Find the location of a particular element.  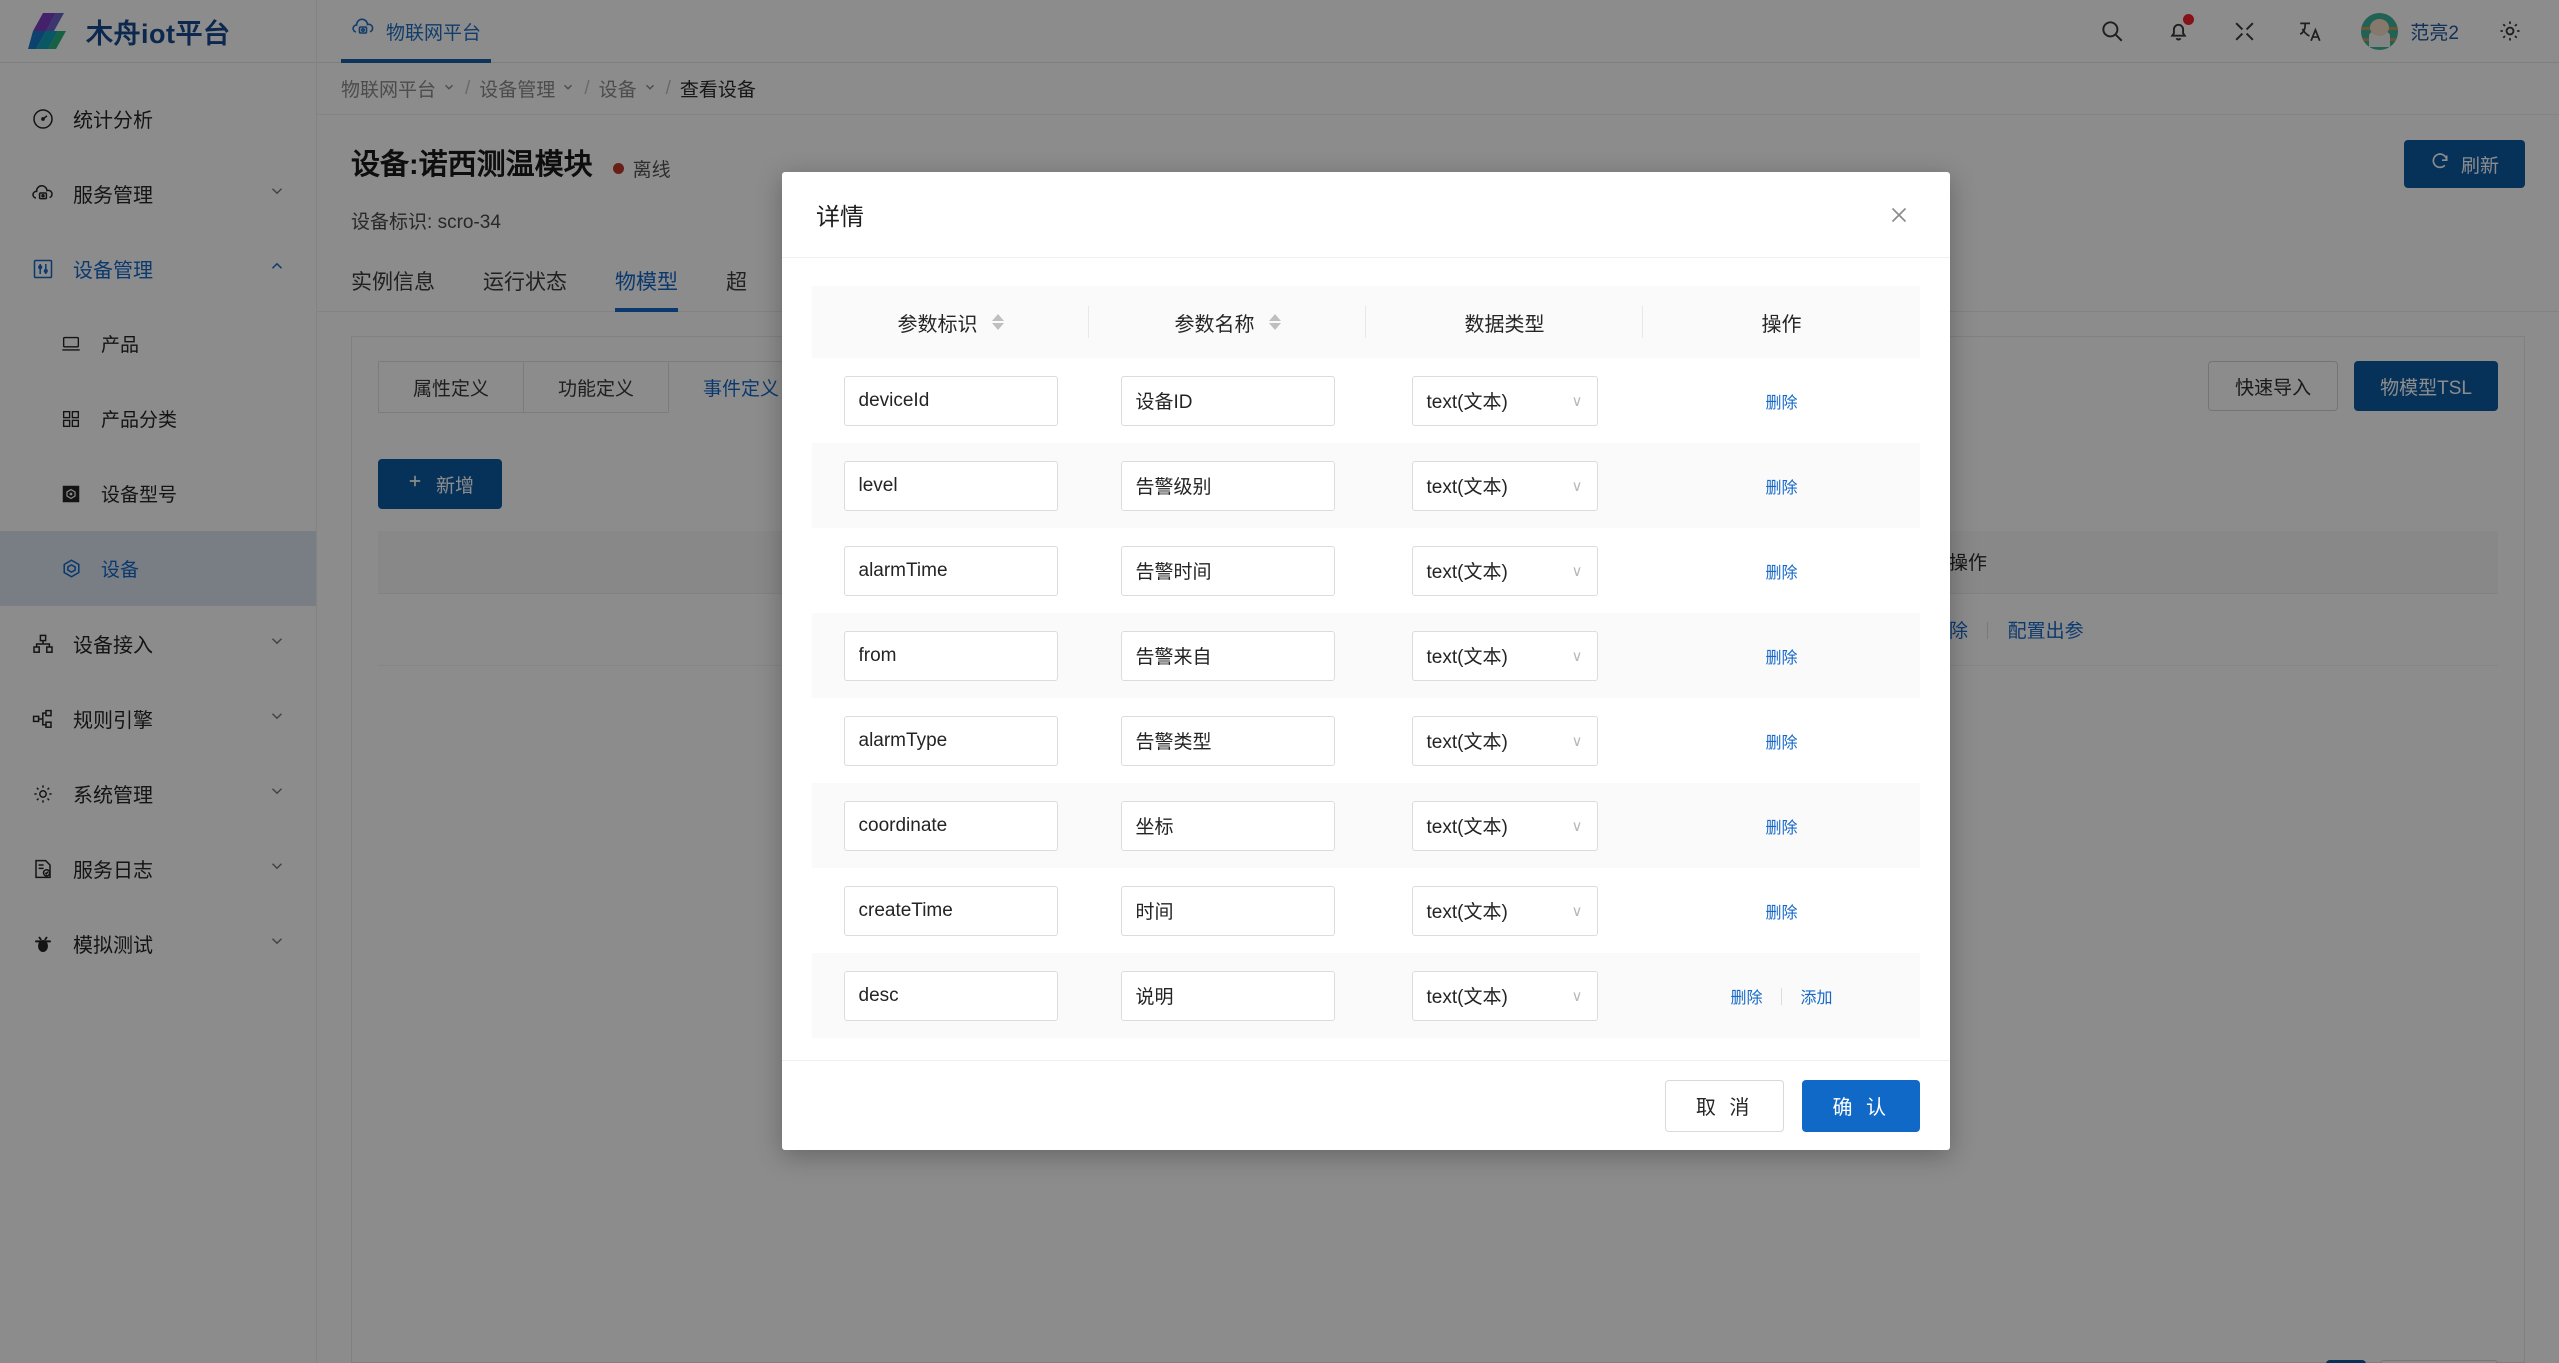

col-param-identifier: 参数标识 is located at coordinates (950, 322).